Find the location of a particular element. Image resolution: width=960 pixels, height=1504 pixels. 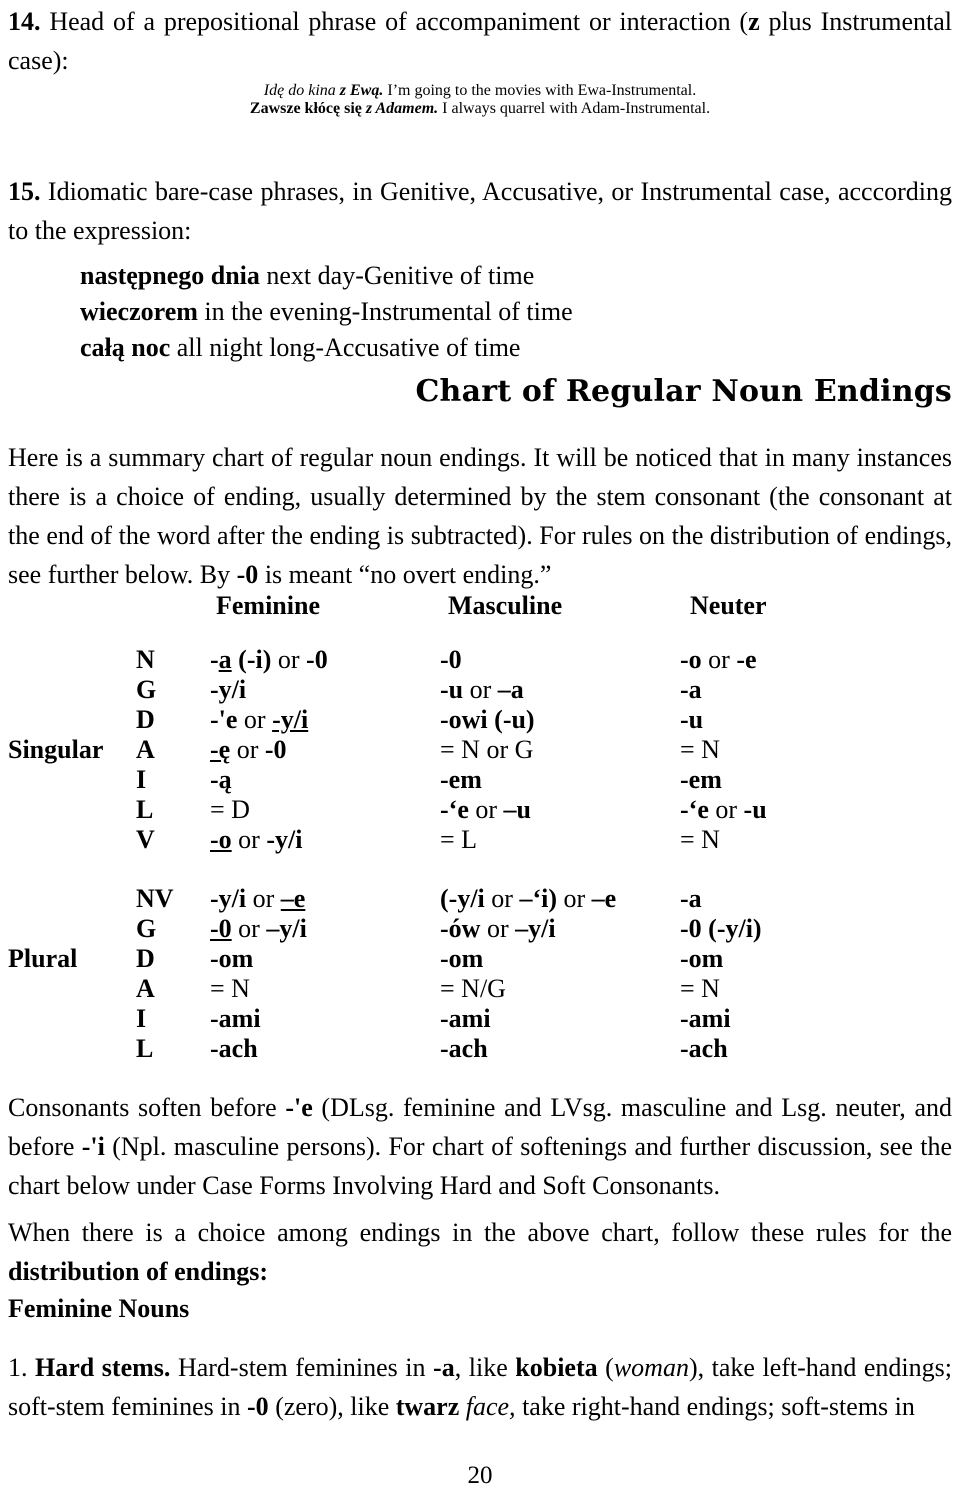

cell-feminine: -0 or –y/i is located at coordinates (258, 928).